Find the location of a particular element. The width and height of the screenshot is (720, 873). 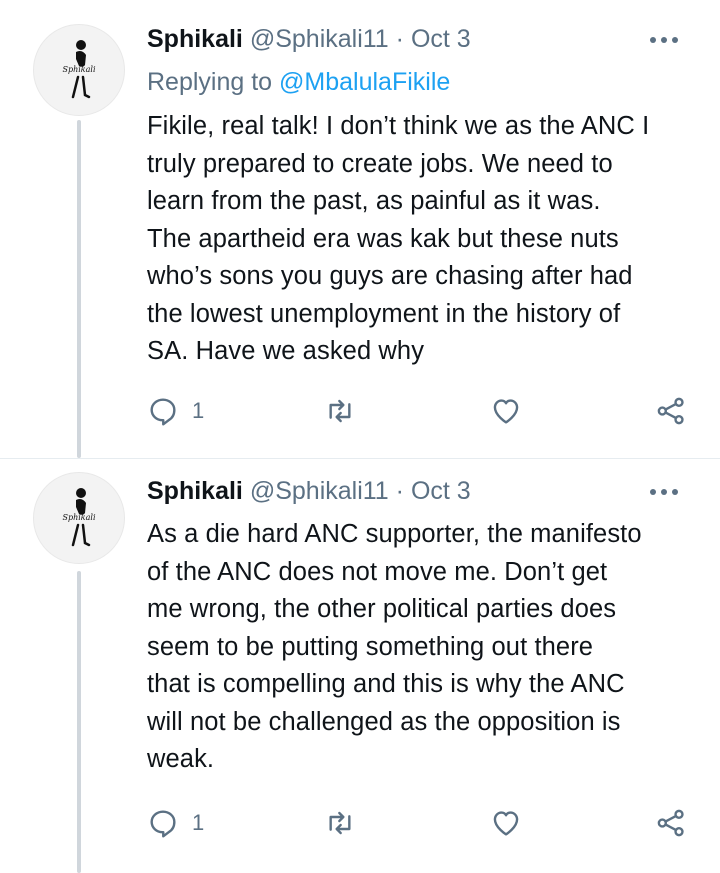

replying-to-prefix: Replying to is located at coordinates (210, 82).